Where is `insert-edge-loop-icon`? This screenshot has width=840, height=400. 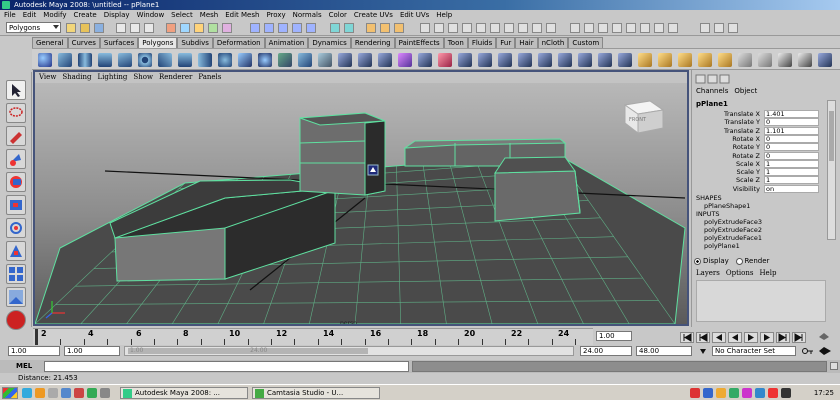 insert-edge-loop-icon is located at coordinates (545, 60).